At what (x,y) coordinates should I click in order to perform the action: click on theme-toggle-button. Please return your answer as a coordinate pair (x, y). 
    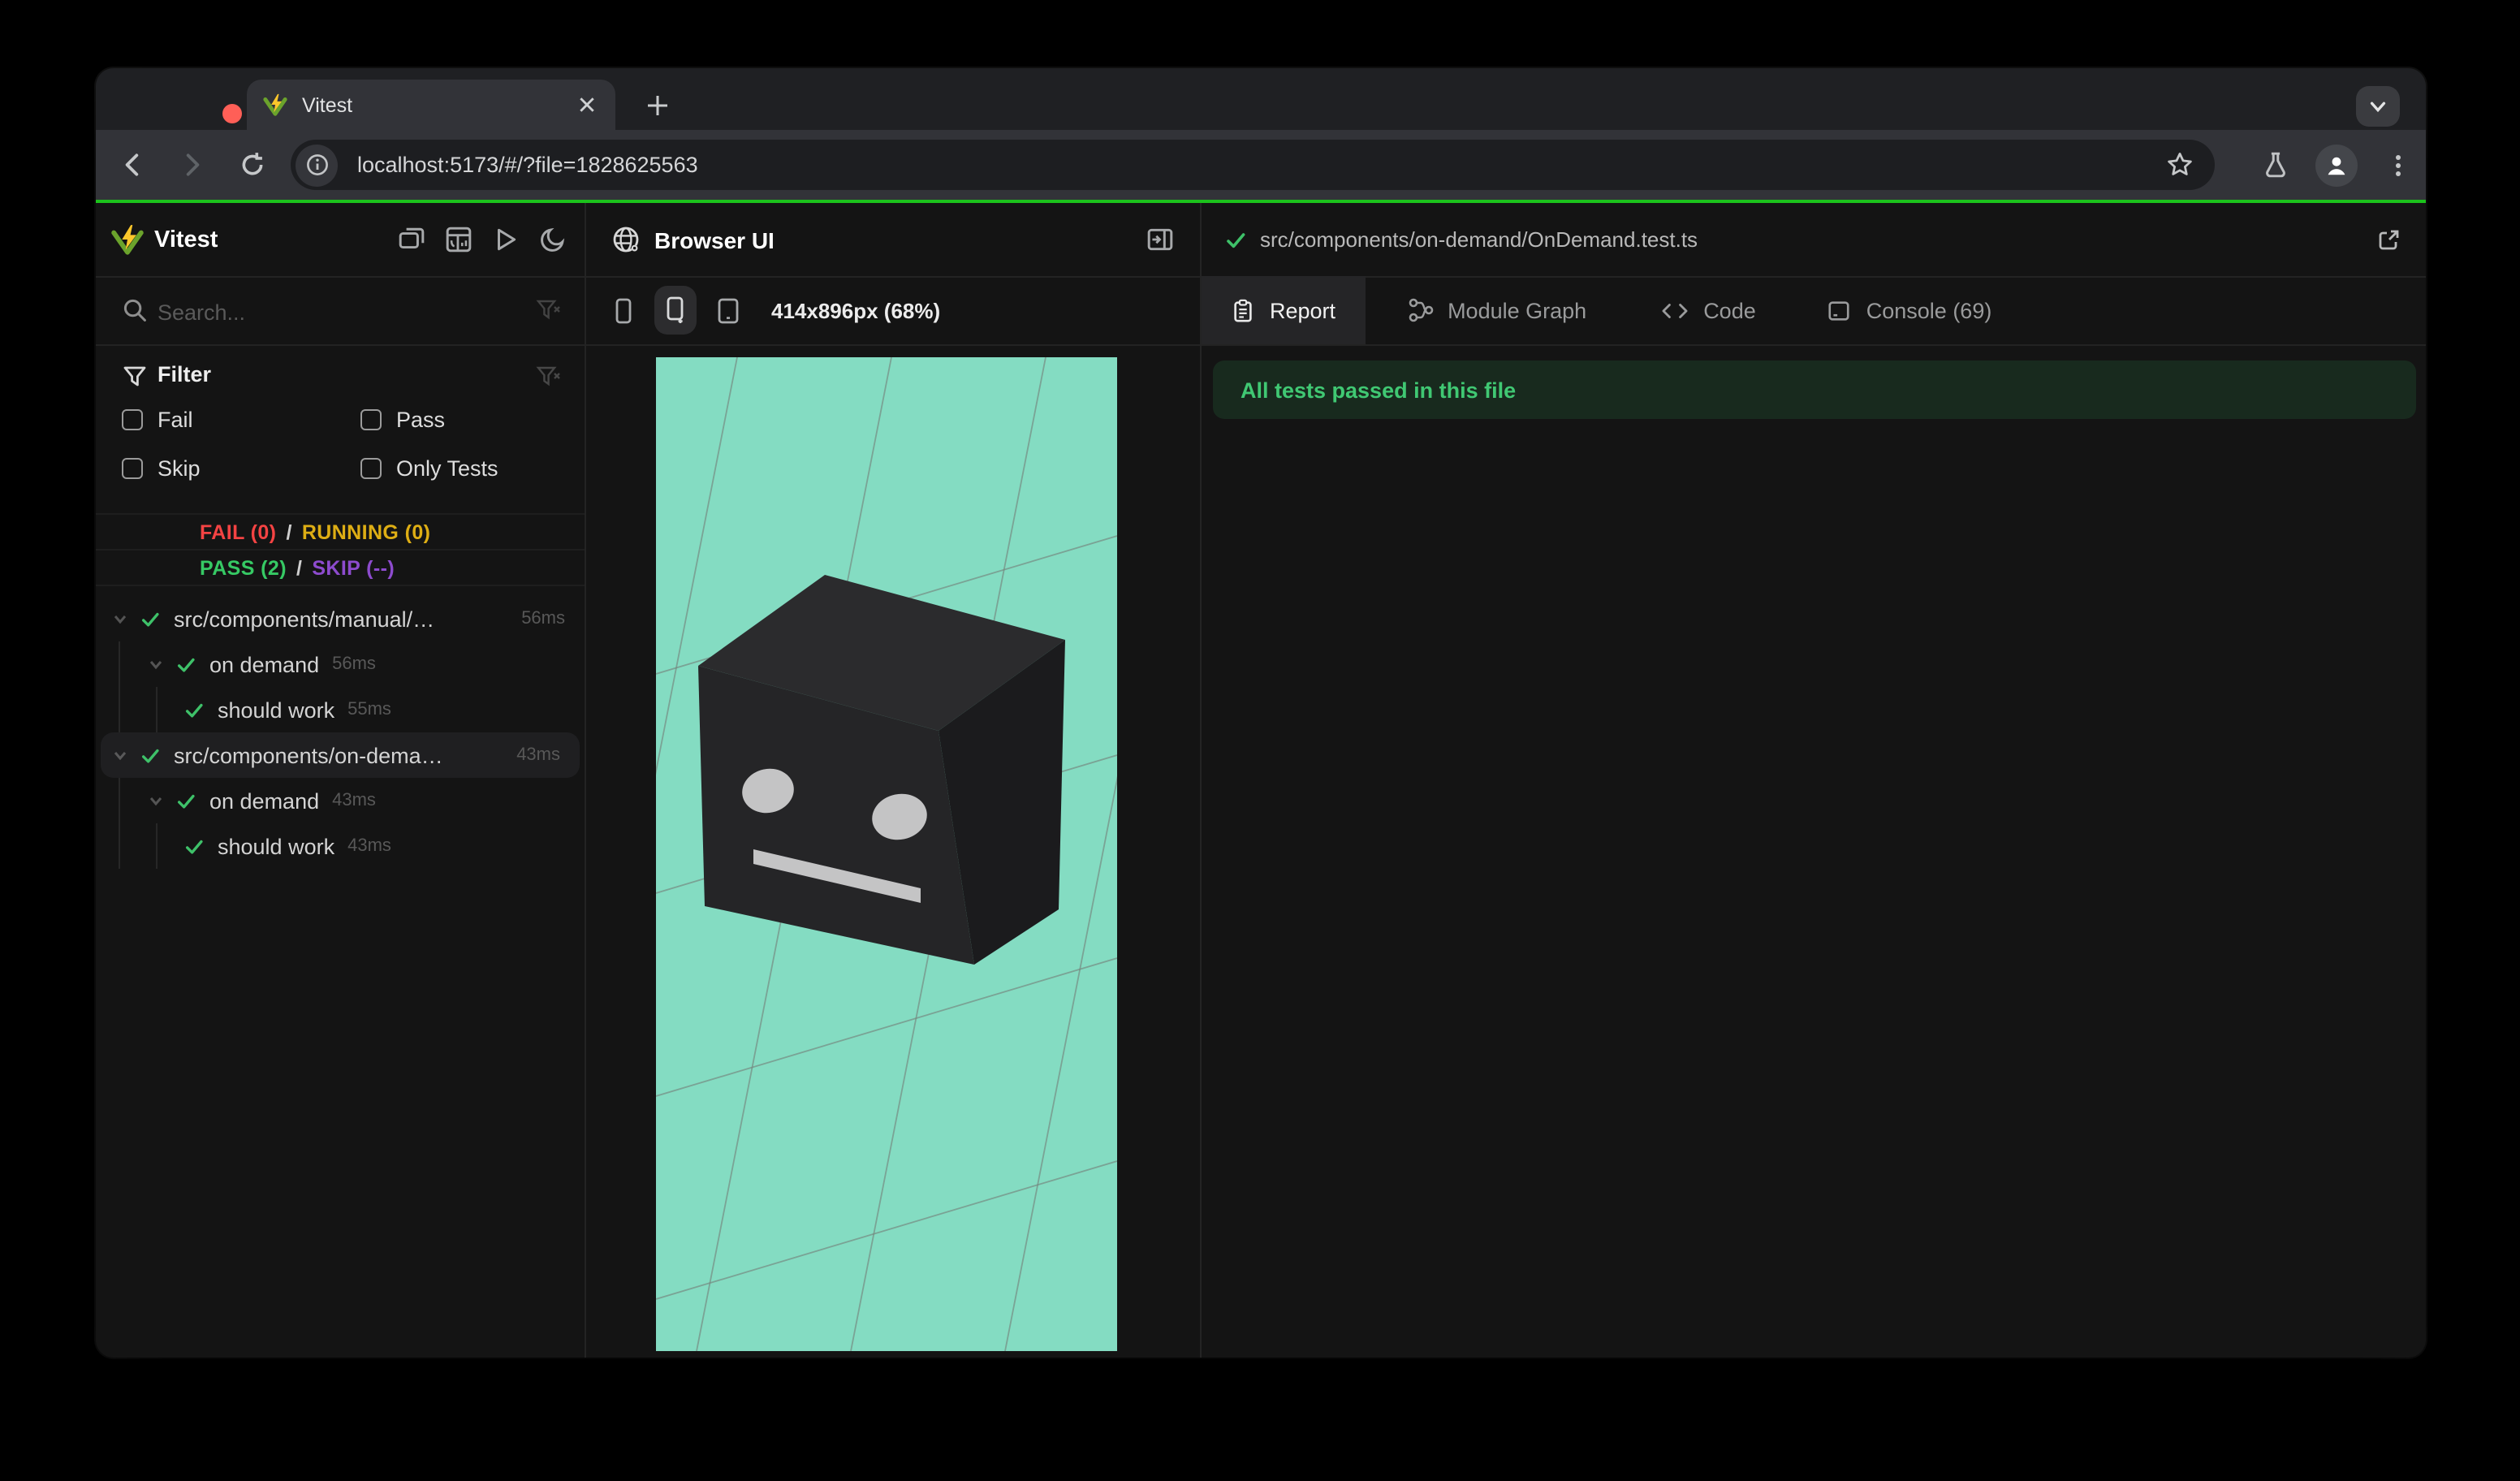
    Looking at the image, I should click on (552, 239).